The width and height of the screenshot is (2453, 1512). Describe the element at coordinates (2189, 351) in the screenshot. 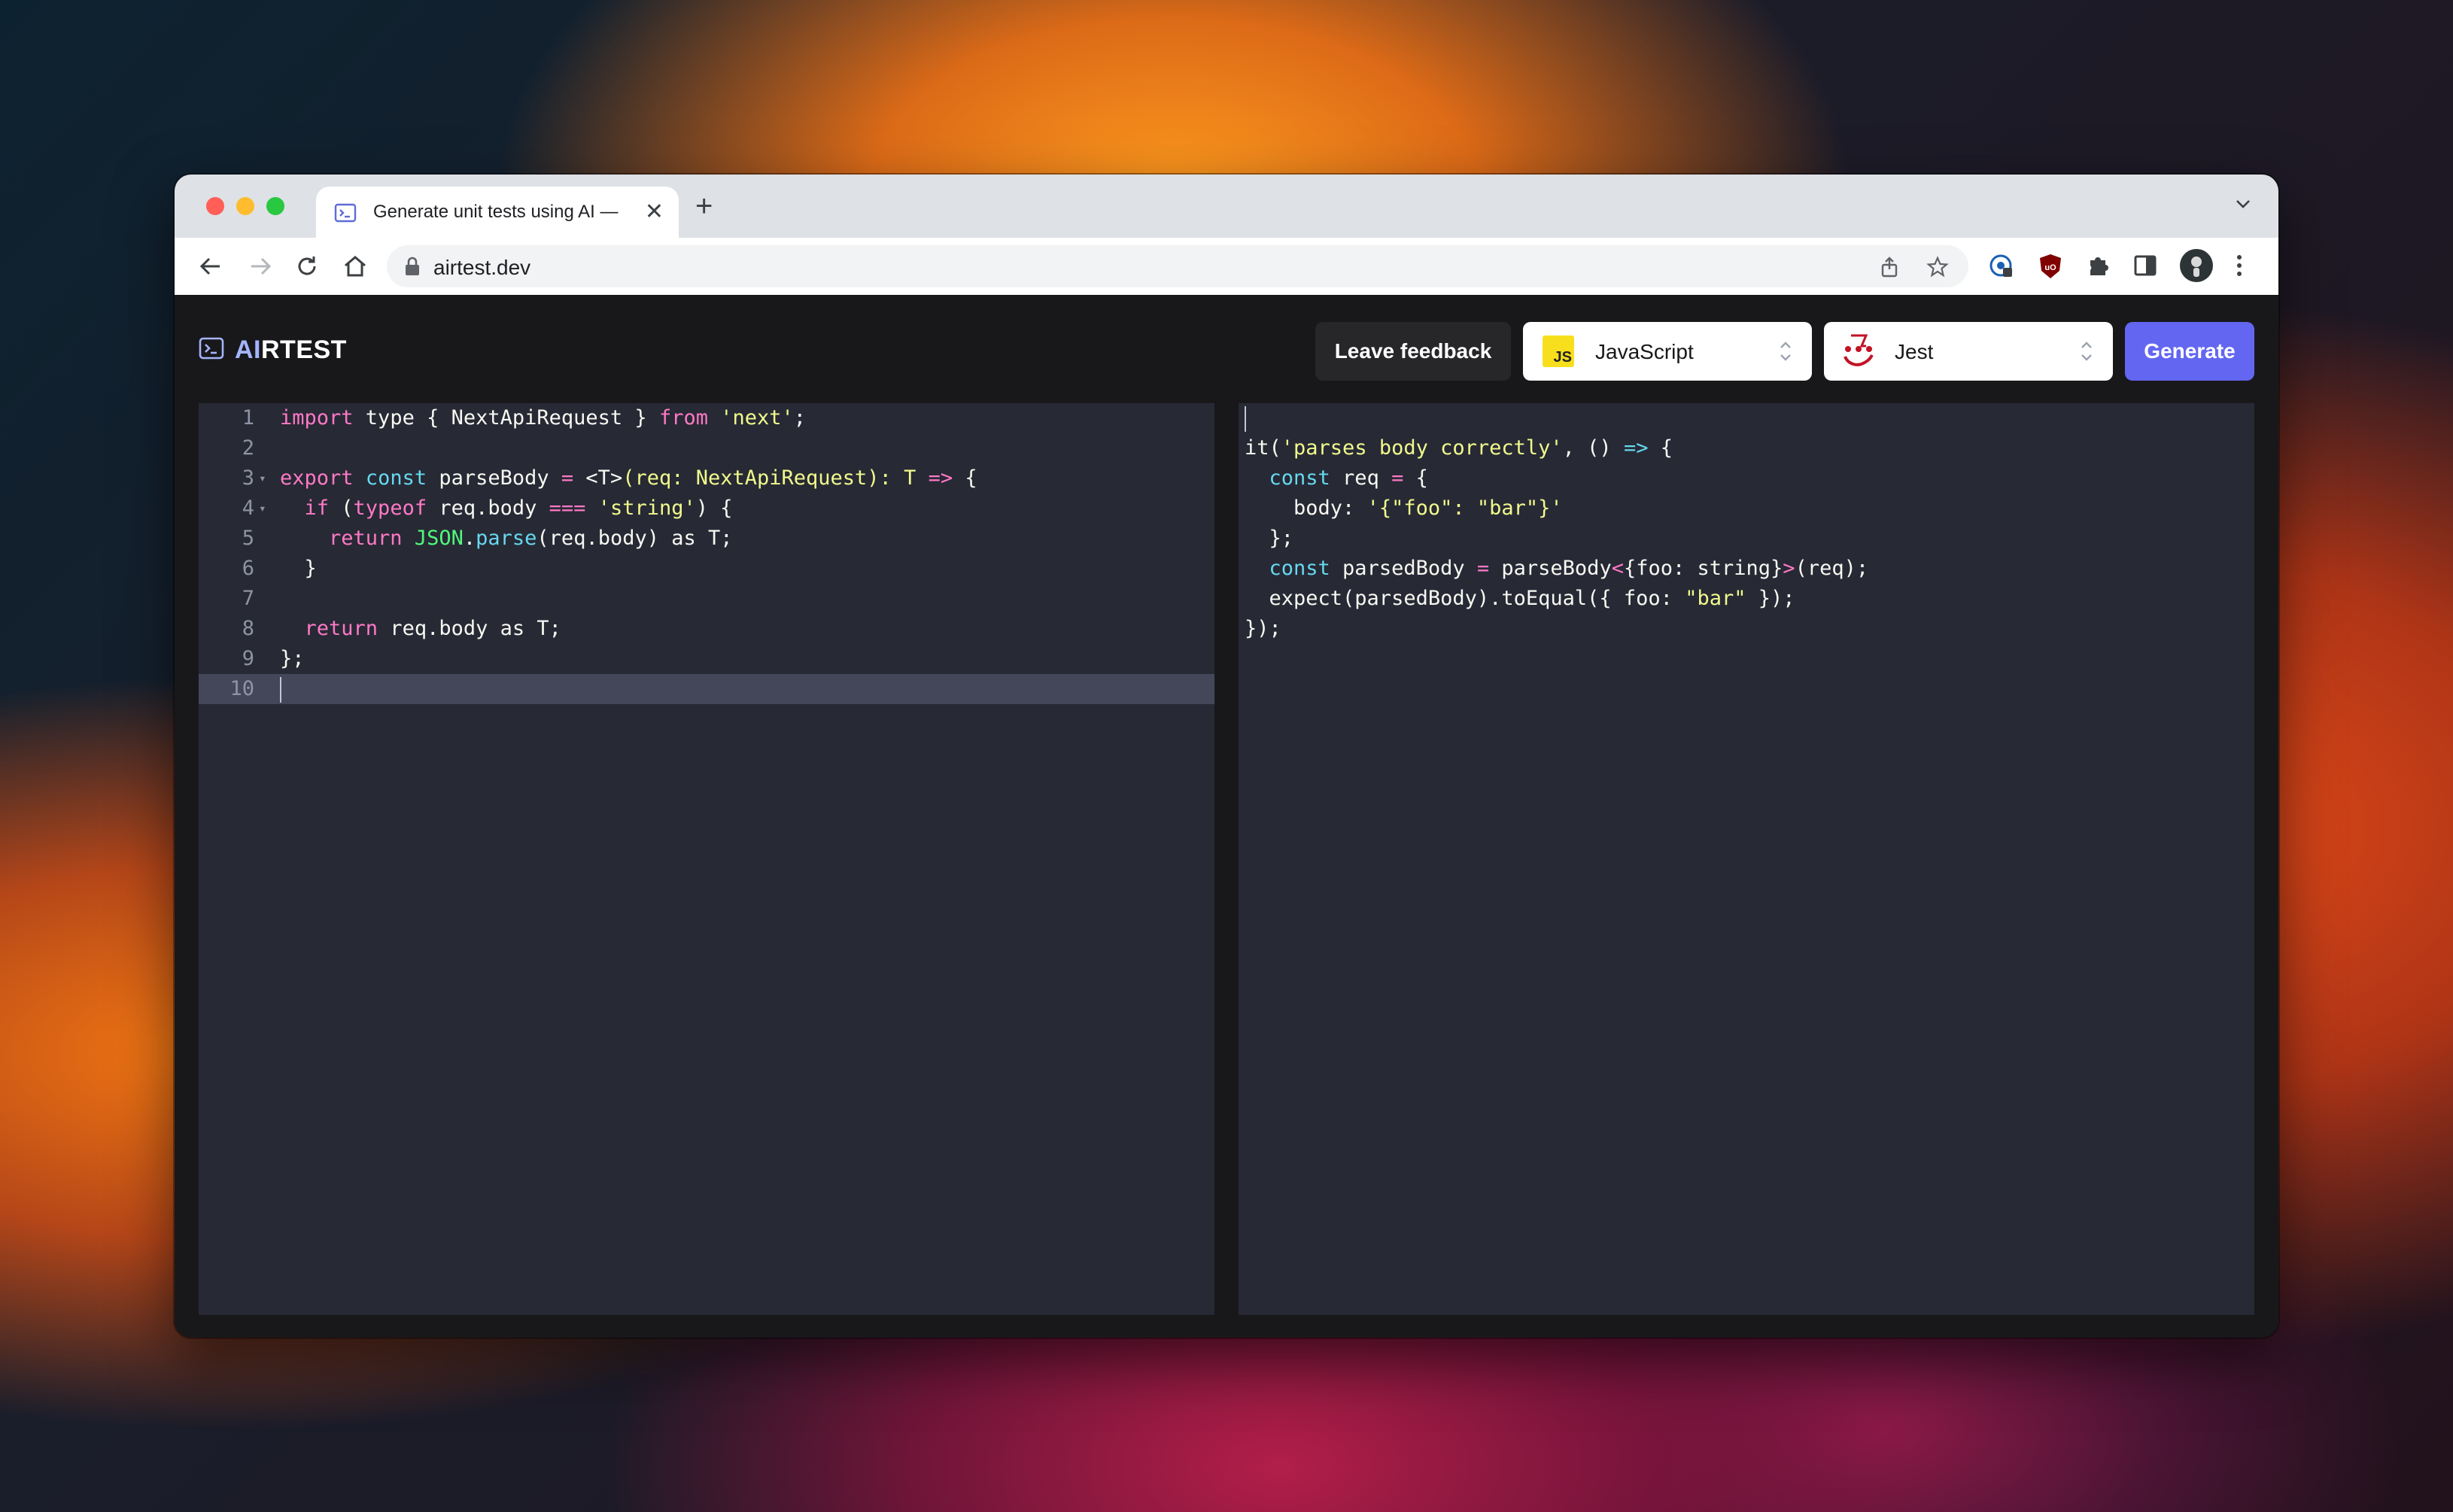

I see `generate-button: Generate` at that location.